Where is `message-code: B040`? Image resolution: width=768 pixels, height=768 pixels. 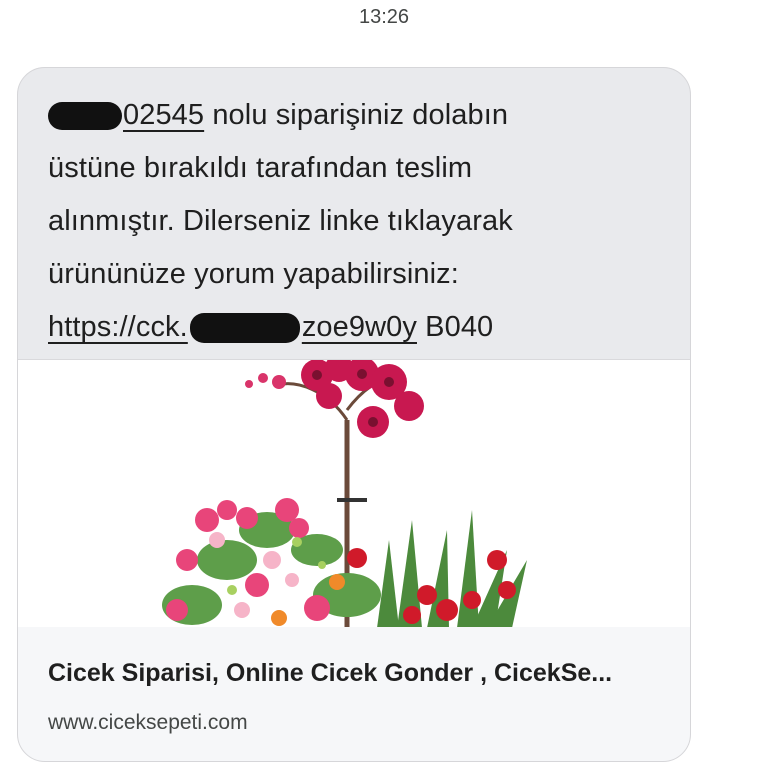 message-code: B040 is located at coordinates (455, 327).